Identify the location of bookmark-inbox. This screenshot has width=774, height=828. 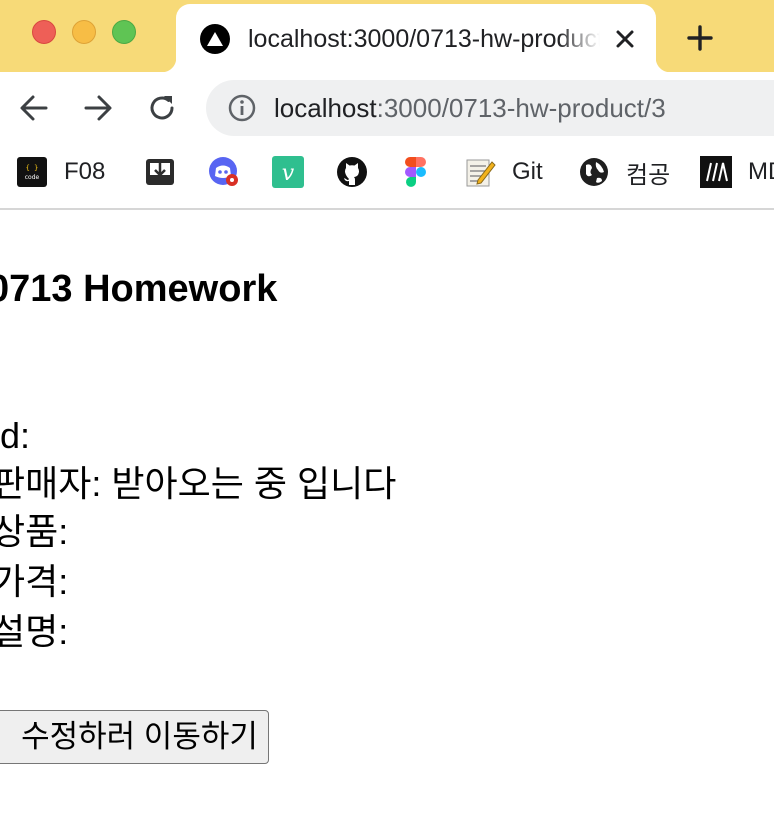
(160, 172).